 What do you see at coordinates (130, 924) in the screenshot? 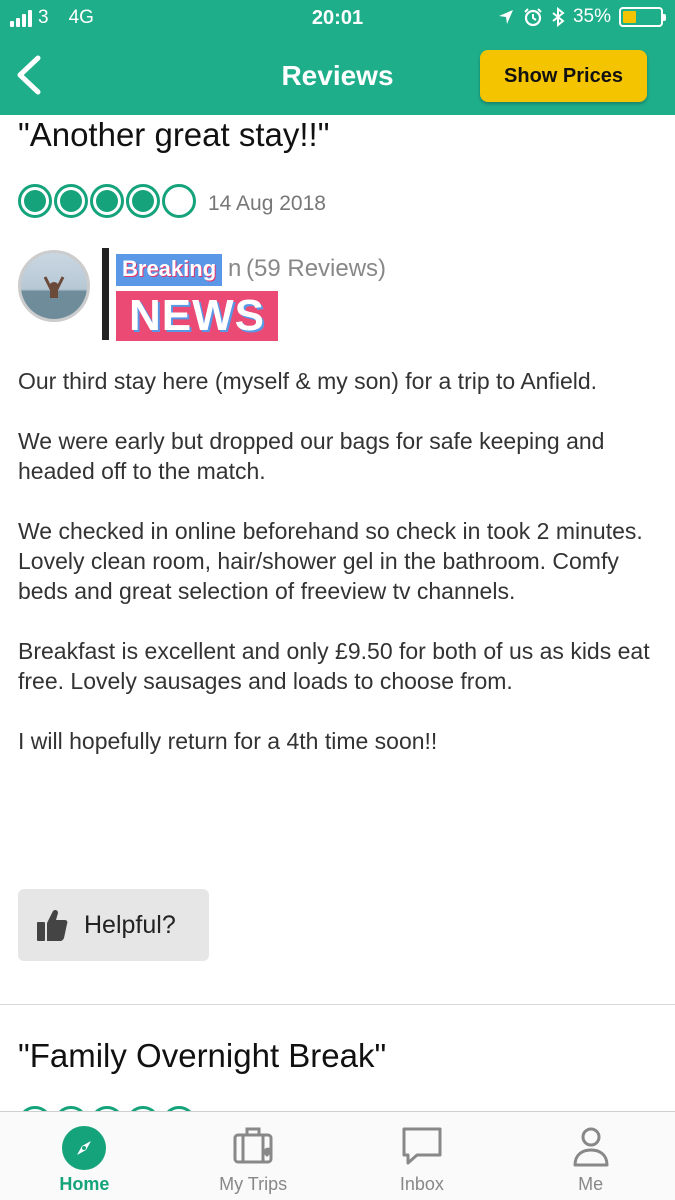
I see `helpful-label: Helpful?` at bounding box center [130, 924].